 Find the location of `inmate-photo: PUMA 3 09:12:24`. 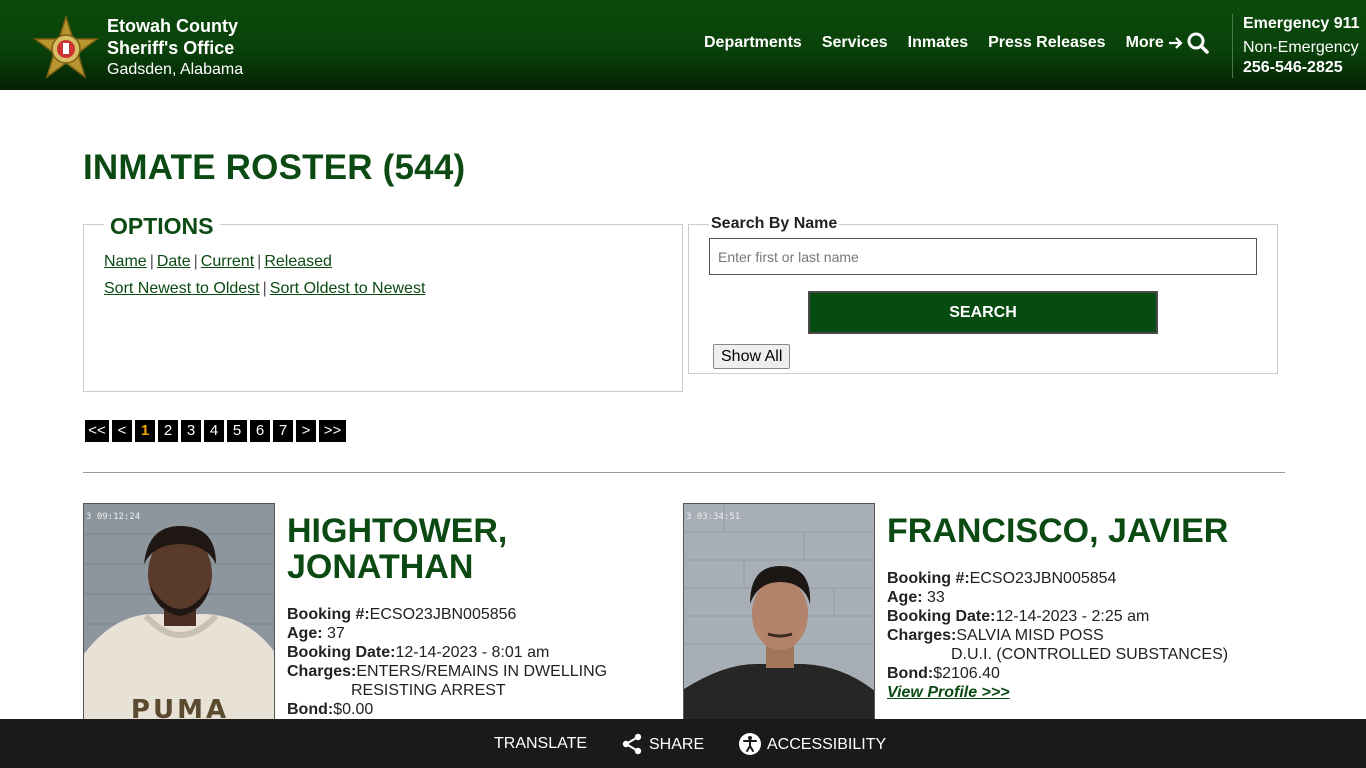

inmate-photo: PUMA 3 09:12:24 is located at coordinates (179, 613).